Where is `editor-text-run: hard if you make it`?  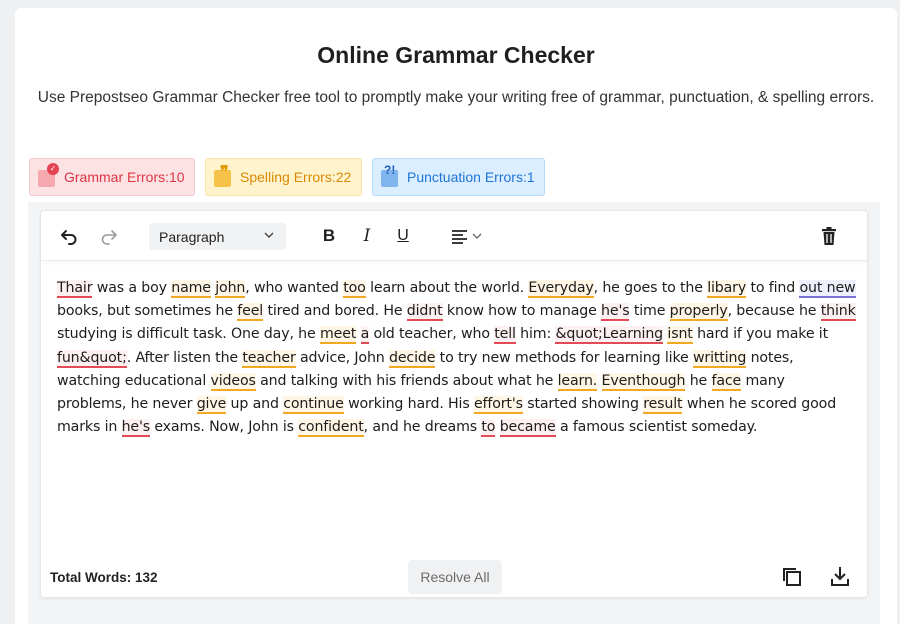 editor-text-run: hard if you make it is located at coordinates (760, 334).